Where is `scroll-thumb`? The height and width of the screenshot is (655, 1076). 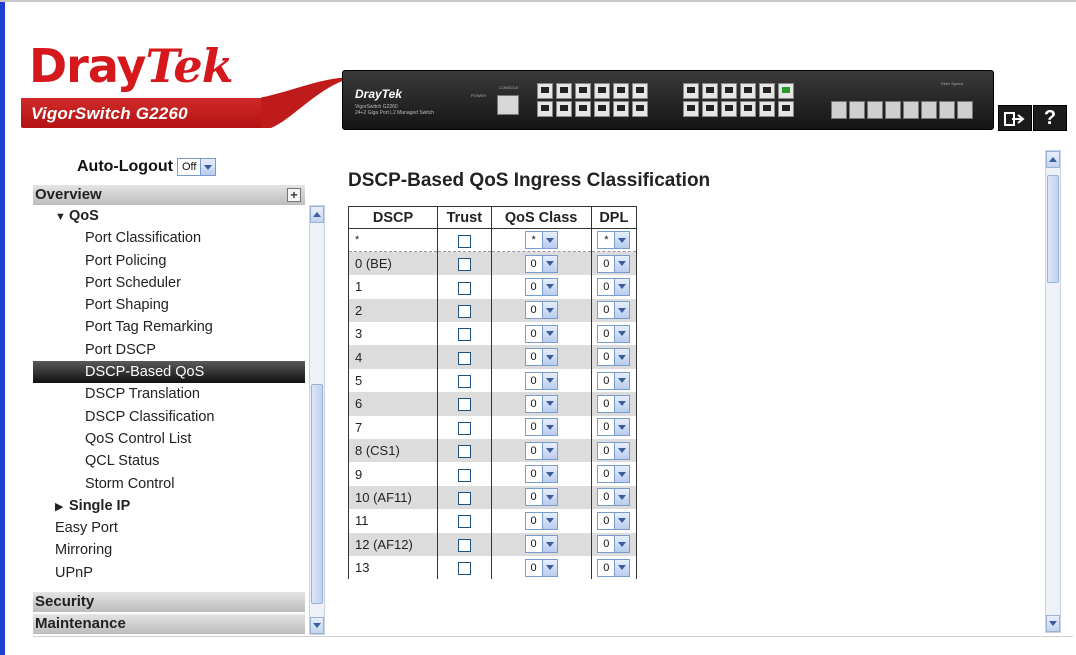
scroll-thumb is located at coordinates (317, 494).